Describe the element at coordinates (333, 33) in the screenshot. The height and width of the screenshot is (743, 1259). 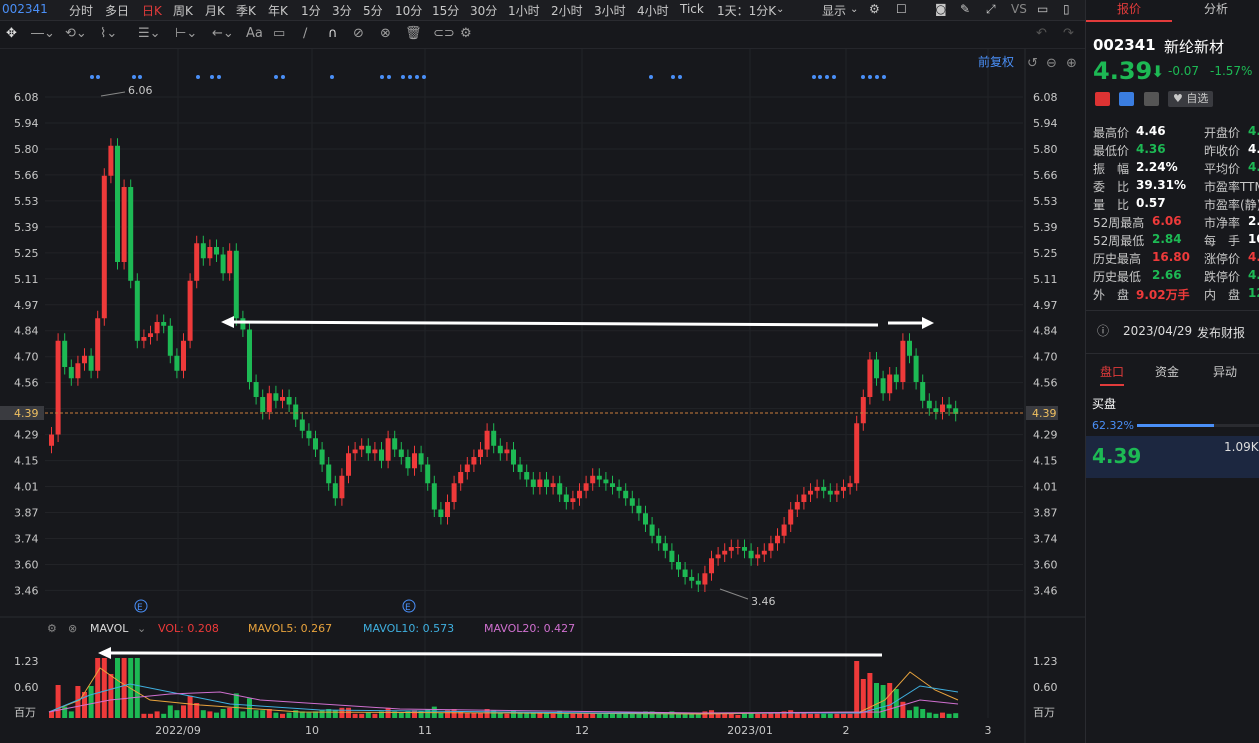
I see `magnet-icon: ∩` at that location.